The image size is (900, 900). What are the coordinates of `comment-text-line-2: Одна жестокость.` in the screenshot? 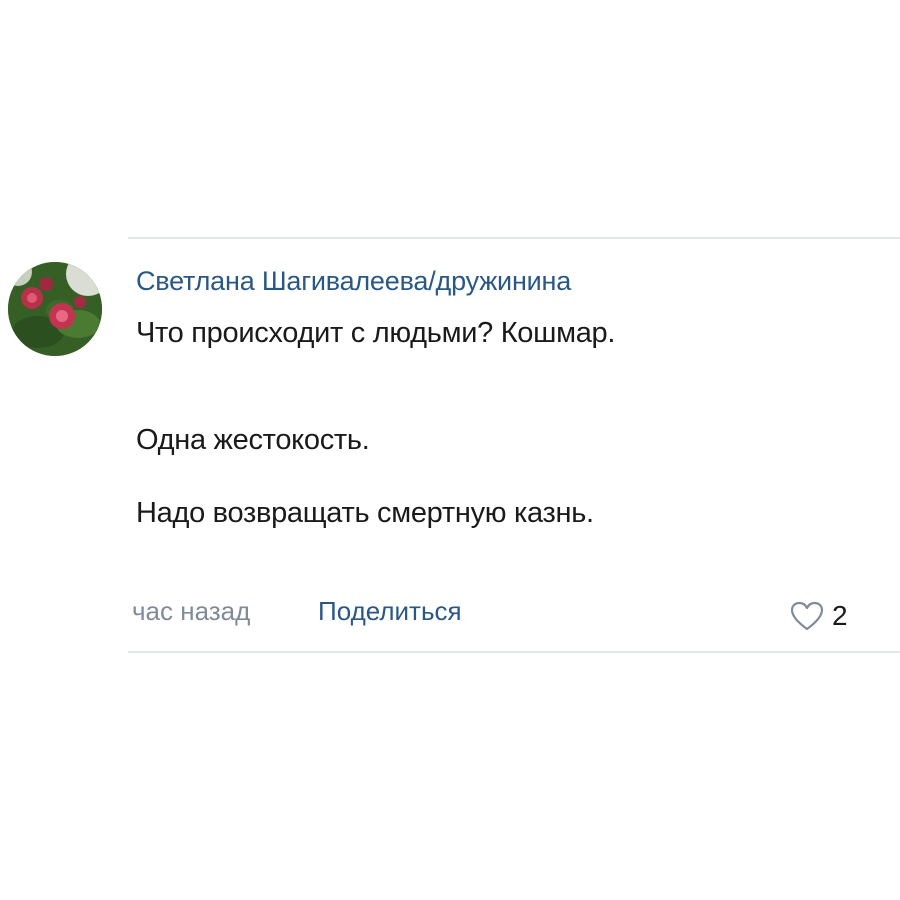 It's located at (253, 440).